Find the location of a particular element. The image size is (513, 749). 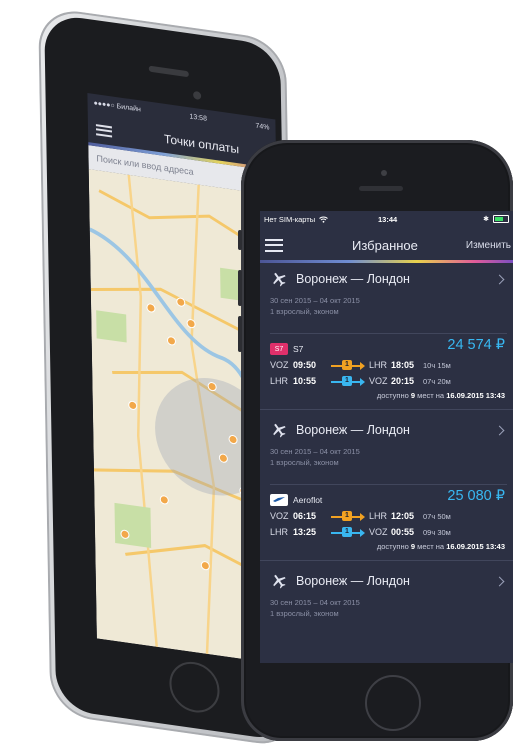

leg-duration: 07ч 50м is located at coordinates (437, 516).